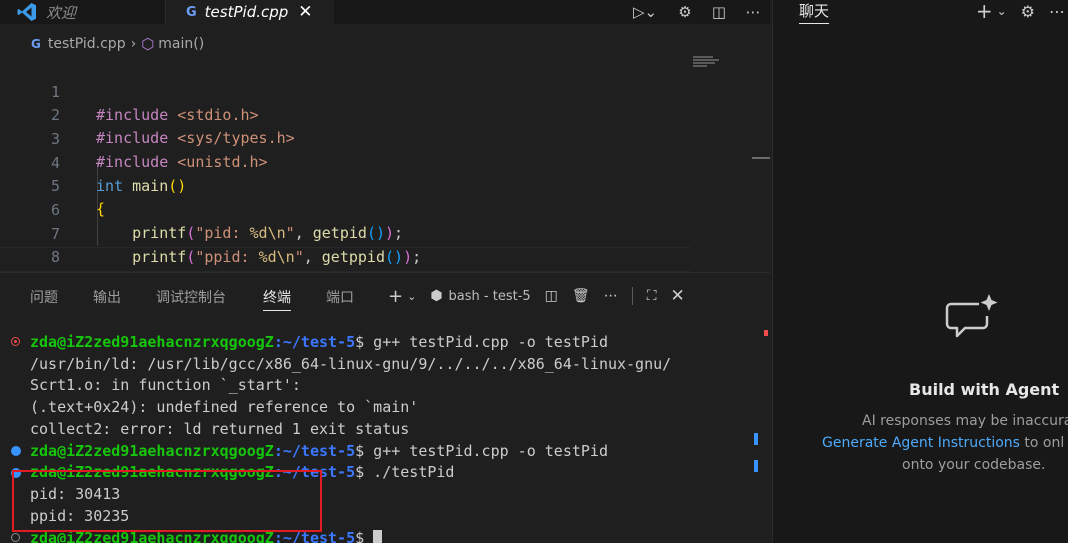 The width and height of the screenshot is (1068, 543). I want to click on code-line: 6 printf("pid: %d\n", getpid());, so click(345, 209).